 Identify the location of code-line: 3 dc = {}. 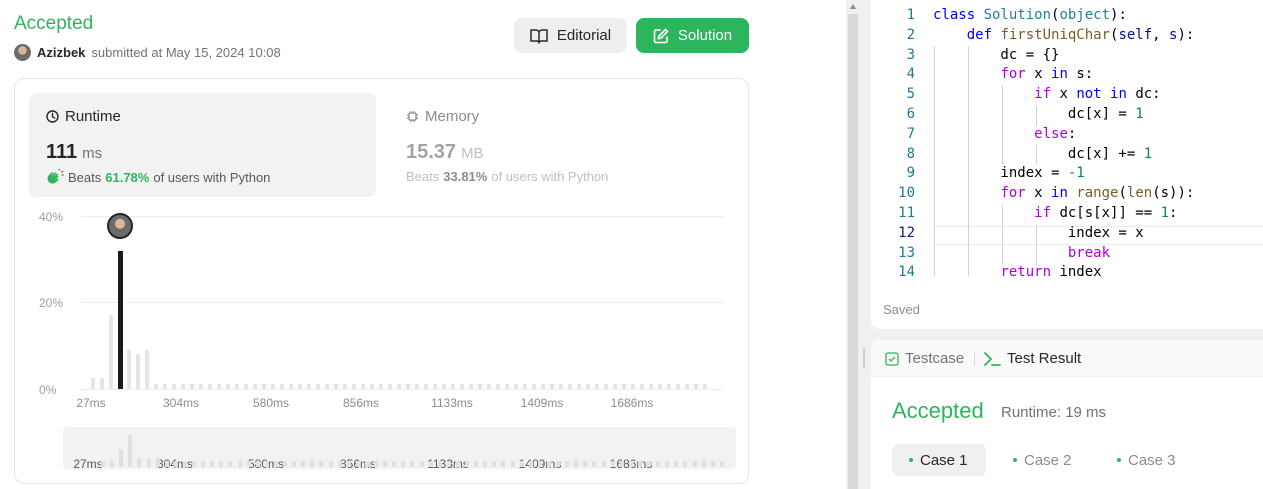
(1067, 56).